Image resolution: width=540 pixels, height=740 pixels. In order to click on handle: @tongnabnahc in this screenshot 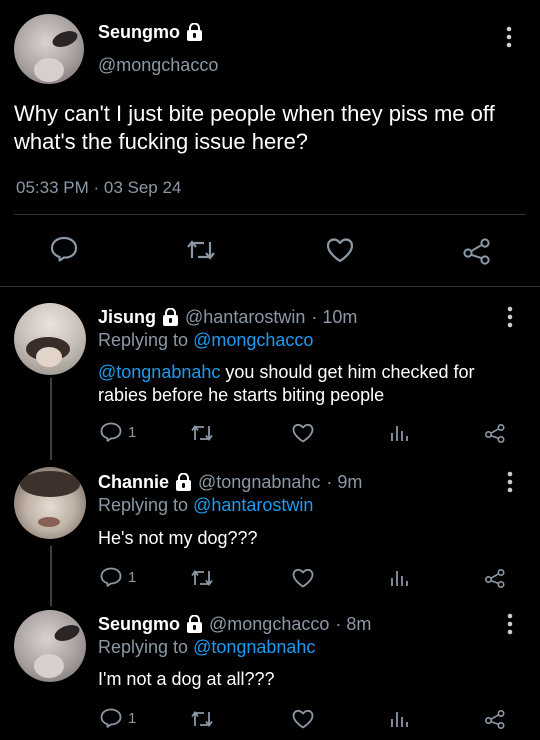, I will do `click(259, 482)`.